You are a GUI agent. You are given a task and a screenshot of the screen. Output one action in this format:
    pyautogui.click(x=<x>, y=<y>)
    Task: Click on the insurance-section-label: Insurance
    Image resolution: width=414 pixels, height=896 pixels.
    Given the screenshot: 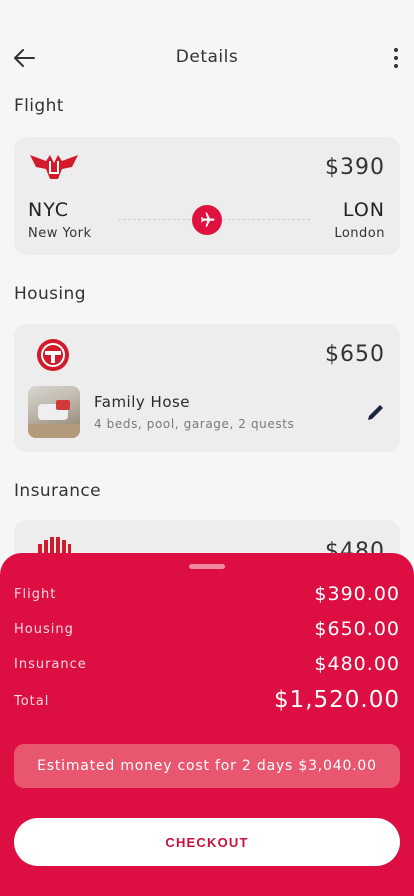 What is the action you would take?
    pyautogui.click(x=58, y=491)
    